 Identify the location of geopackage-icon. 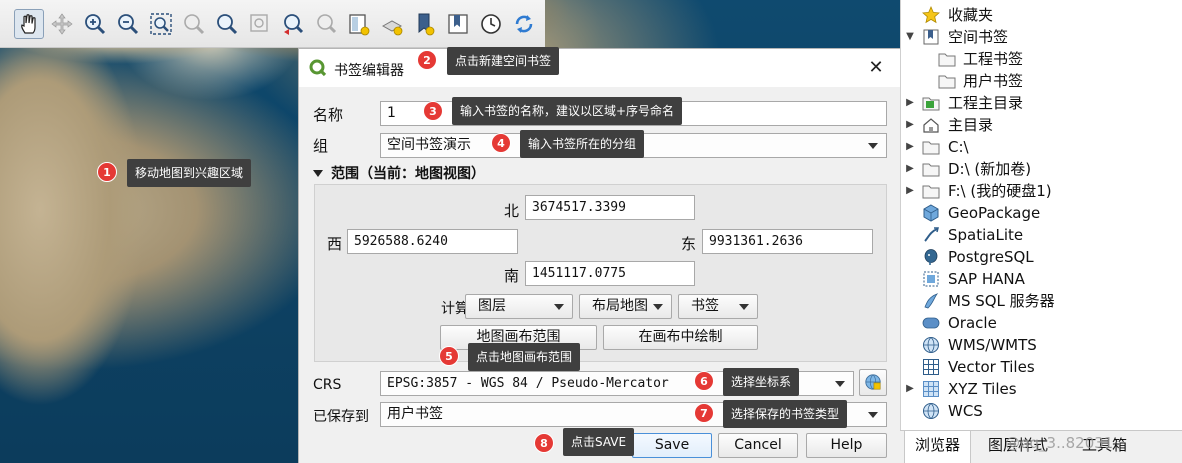
(931, 213).